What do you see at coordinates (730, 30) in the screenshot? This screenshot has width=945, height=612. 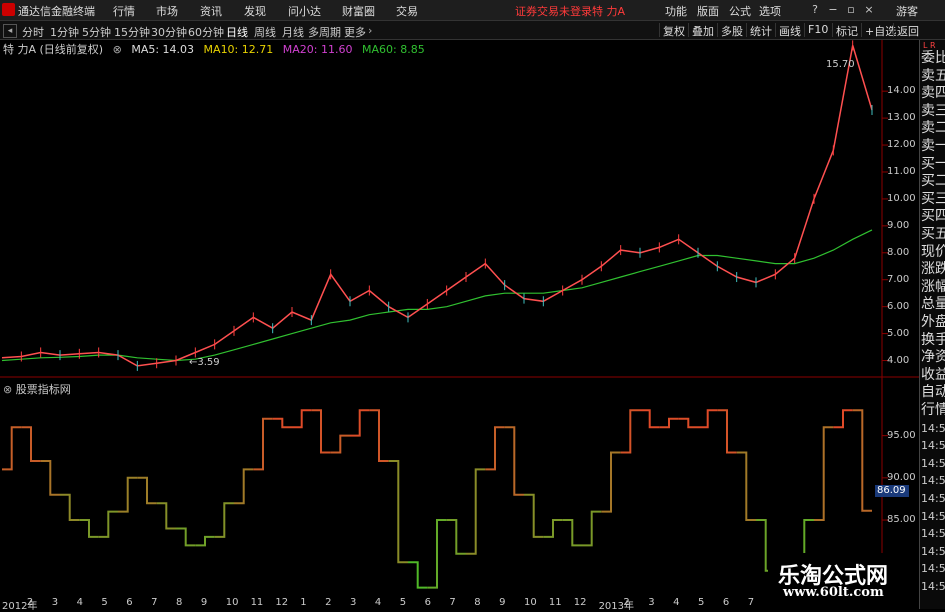 I see `multi-stock-button: 多股` at bounding box center [730, 30].